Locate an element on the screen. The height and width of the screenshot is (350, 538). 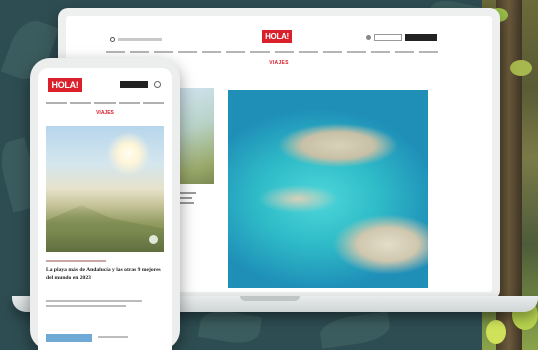
mobile-nav is located at coordinates (105, 103).